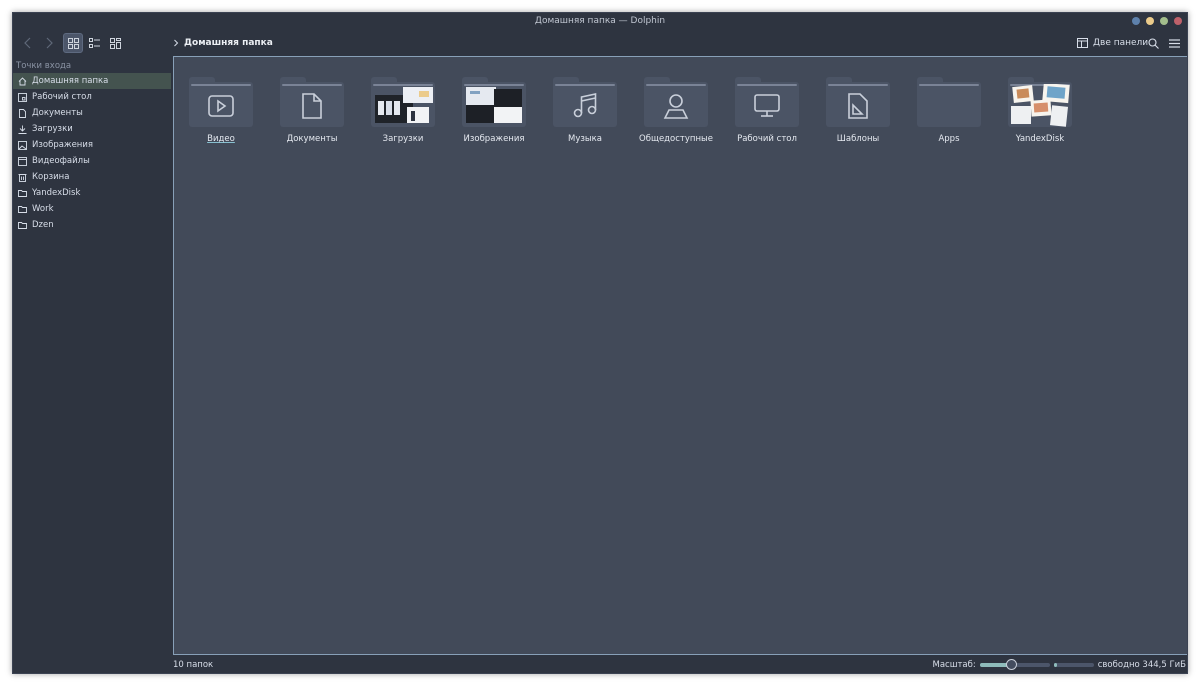  What do you see at coordinates (767, 105) in the screenshot?
I see `monitor-icon` at bounding box center [767, 105].